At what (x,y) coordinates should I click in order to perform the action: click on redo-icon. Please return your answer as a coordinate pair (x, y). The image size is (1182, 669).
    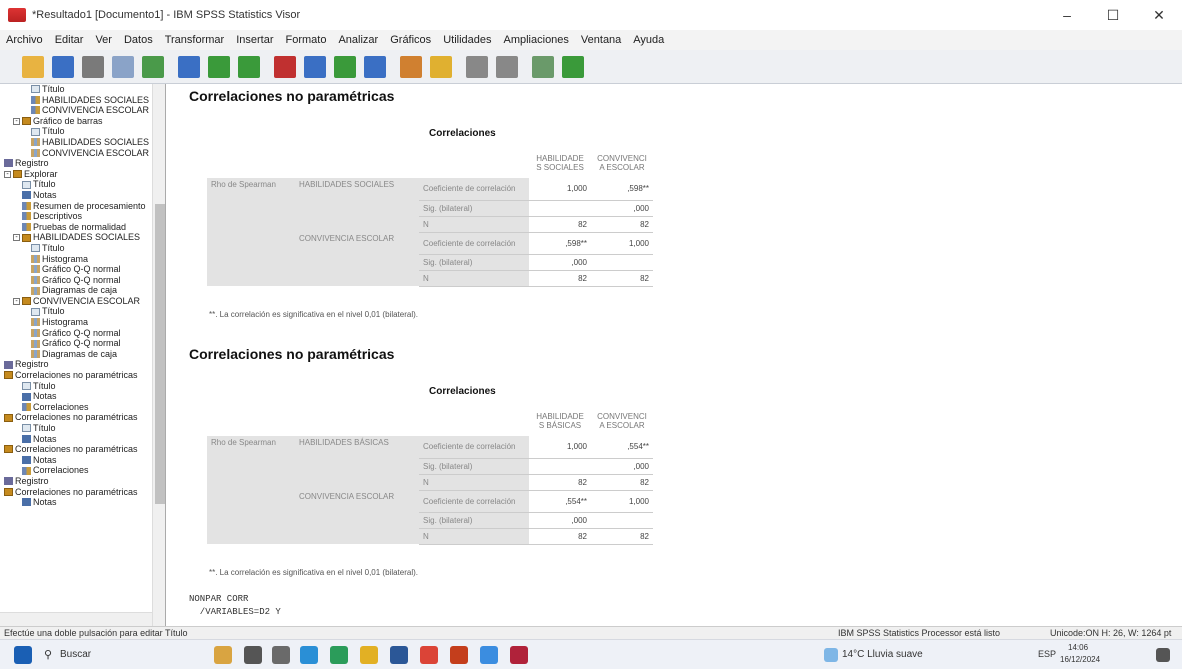
    Looking at the image, I should click on (249, 66).